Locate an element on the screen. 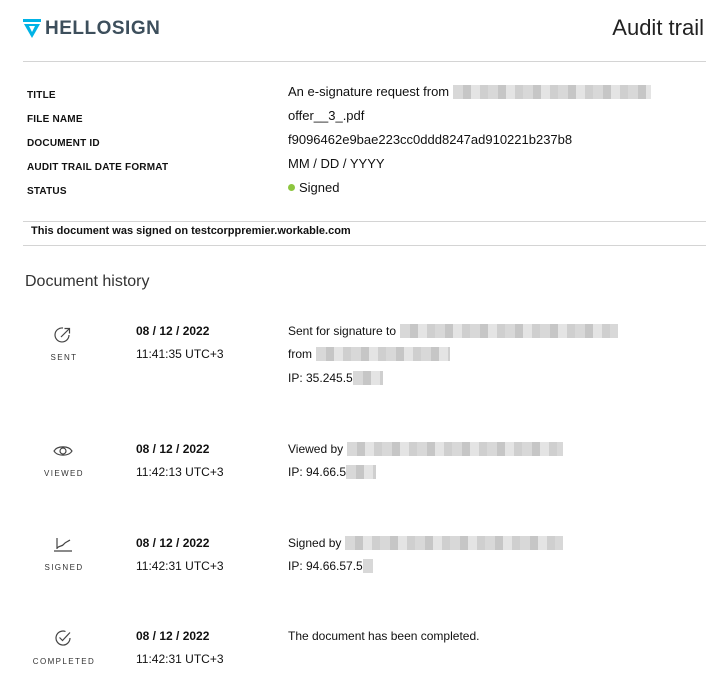 This screenshot has height=680, width=721. document-history-title: Document history is located at coordinates (87, 281).